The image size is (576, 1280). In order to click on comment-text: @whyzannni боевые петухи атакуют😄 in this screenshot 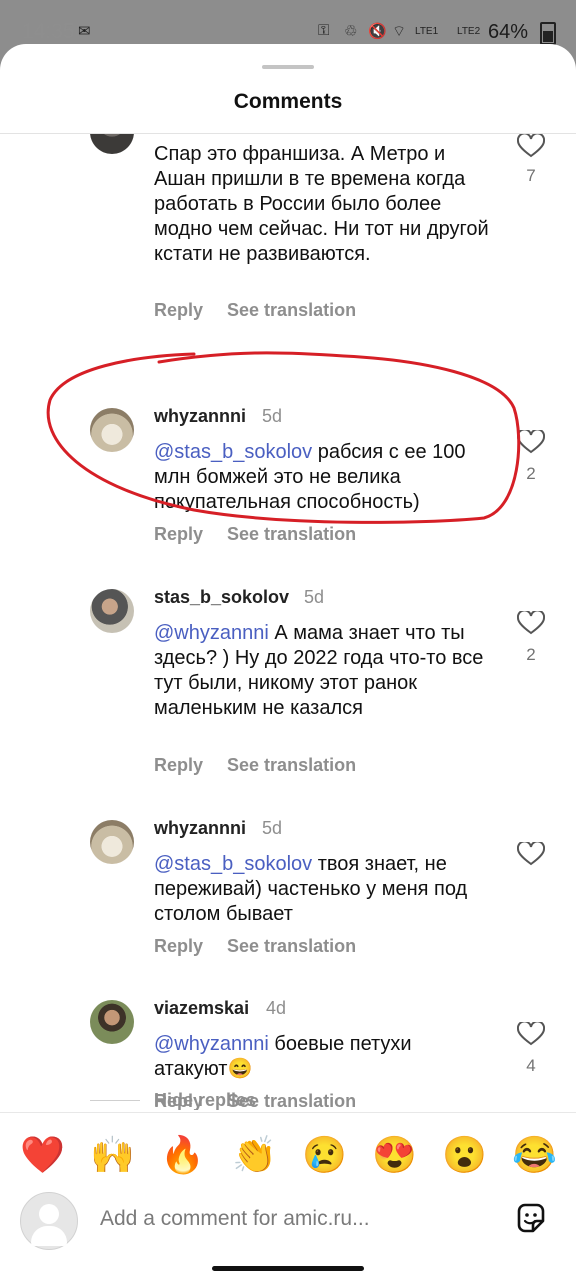, I will do `click(304, 1057)`.